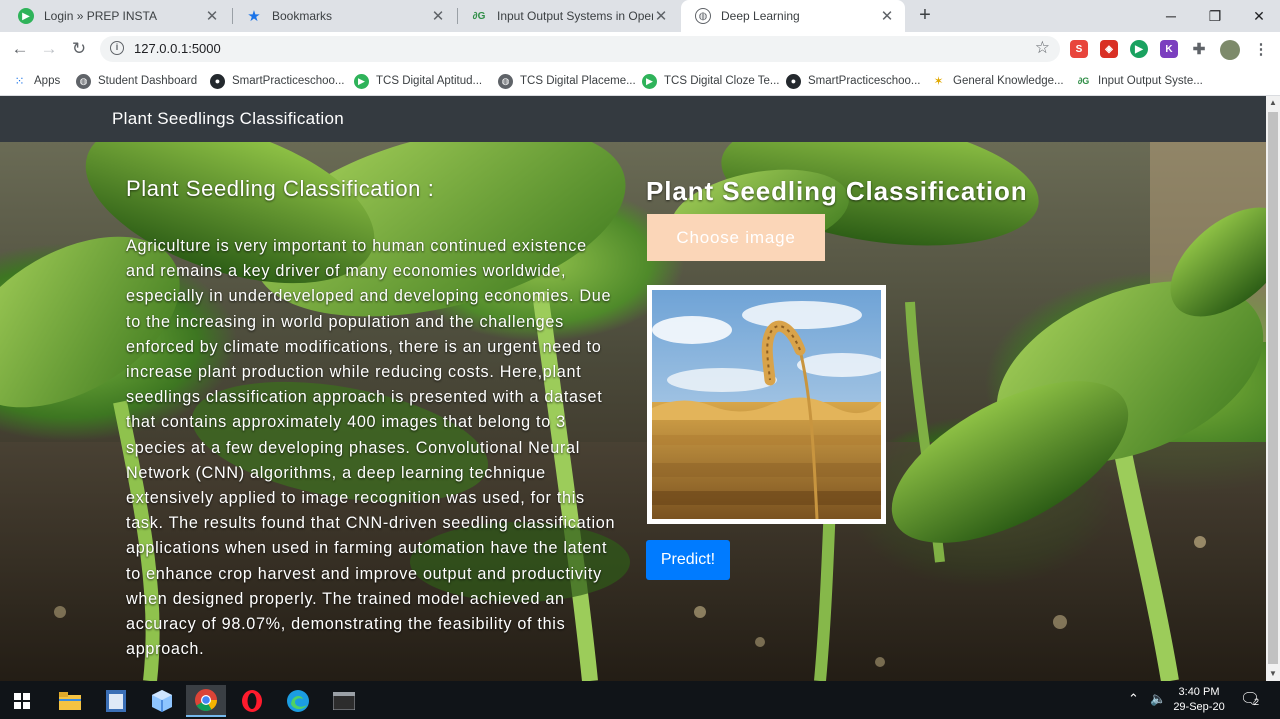  I want to click on tab-bookmarks: ★ Bookmarks ✕, so click(344, 16).